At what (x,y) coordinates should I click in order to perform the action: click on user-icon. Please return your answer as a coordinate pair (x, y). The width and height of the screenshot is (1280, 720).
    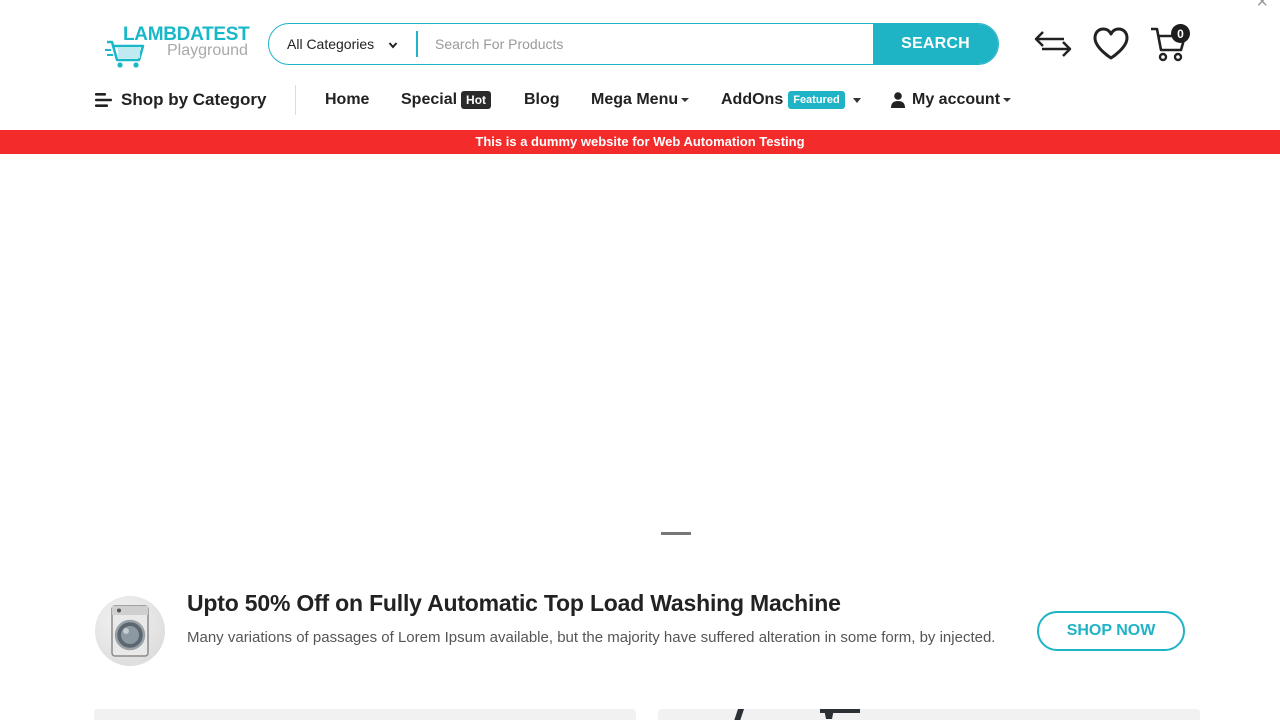
    Looking at the image, I should click on (898, 100).